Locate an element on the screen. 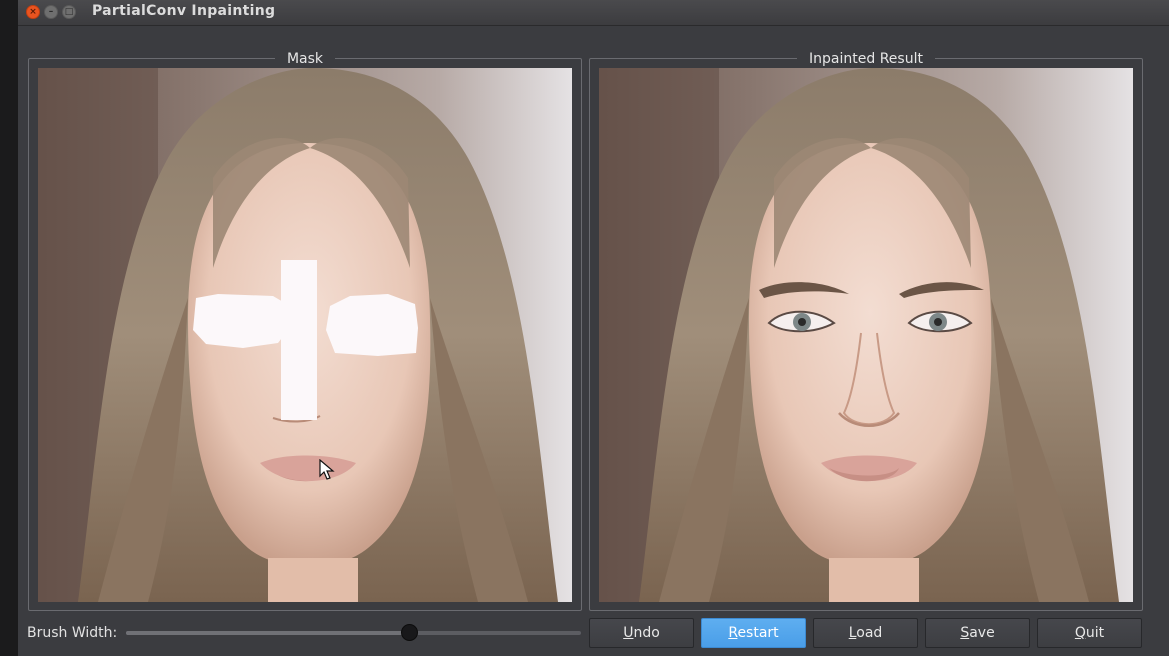 The height and width of the screenshot is (656, 1169). minimize-icon: – is located at coordinates (51, 12).